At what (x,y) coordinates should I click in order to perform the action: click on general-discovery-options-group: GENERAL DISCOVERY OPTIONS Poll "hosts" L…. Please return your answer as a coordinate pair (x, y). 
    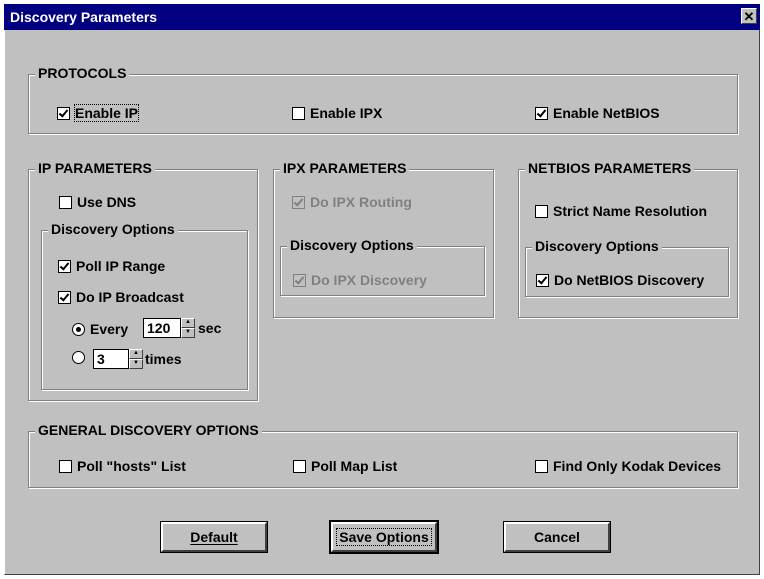
    Looking at the image, I should click on (383, 455).